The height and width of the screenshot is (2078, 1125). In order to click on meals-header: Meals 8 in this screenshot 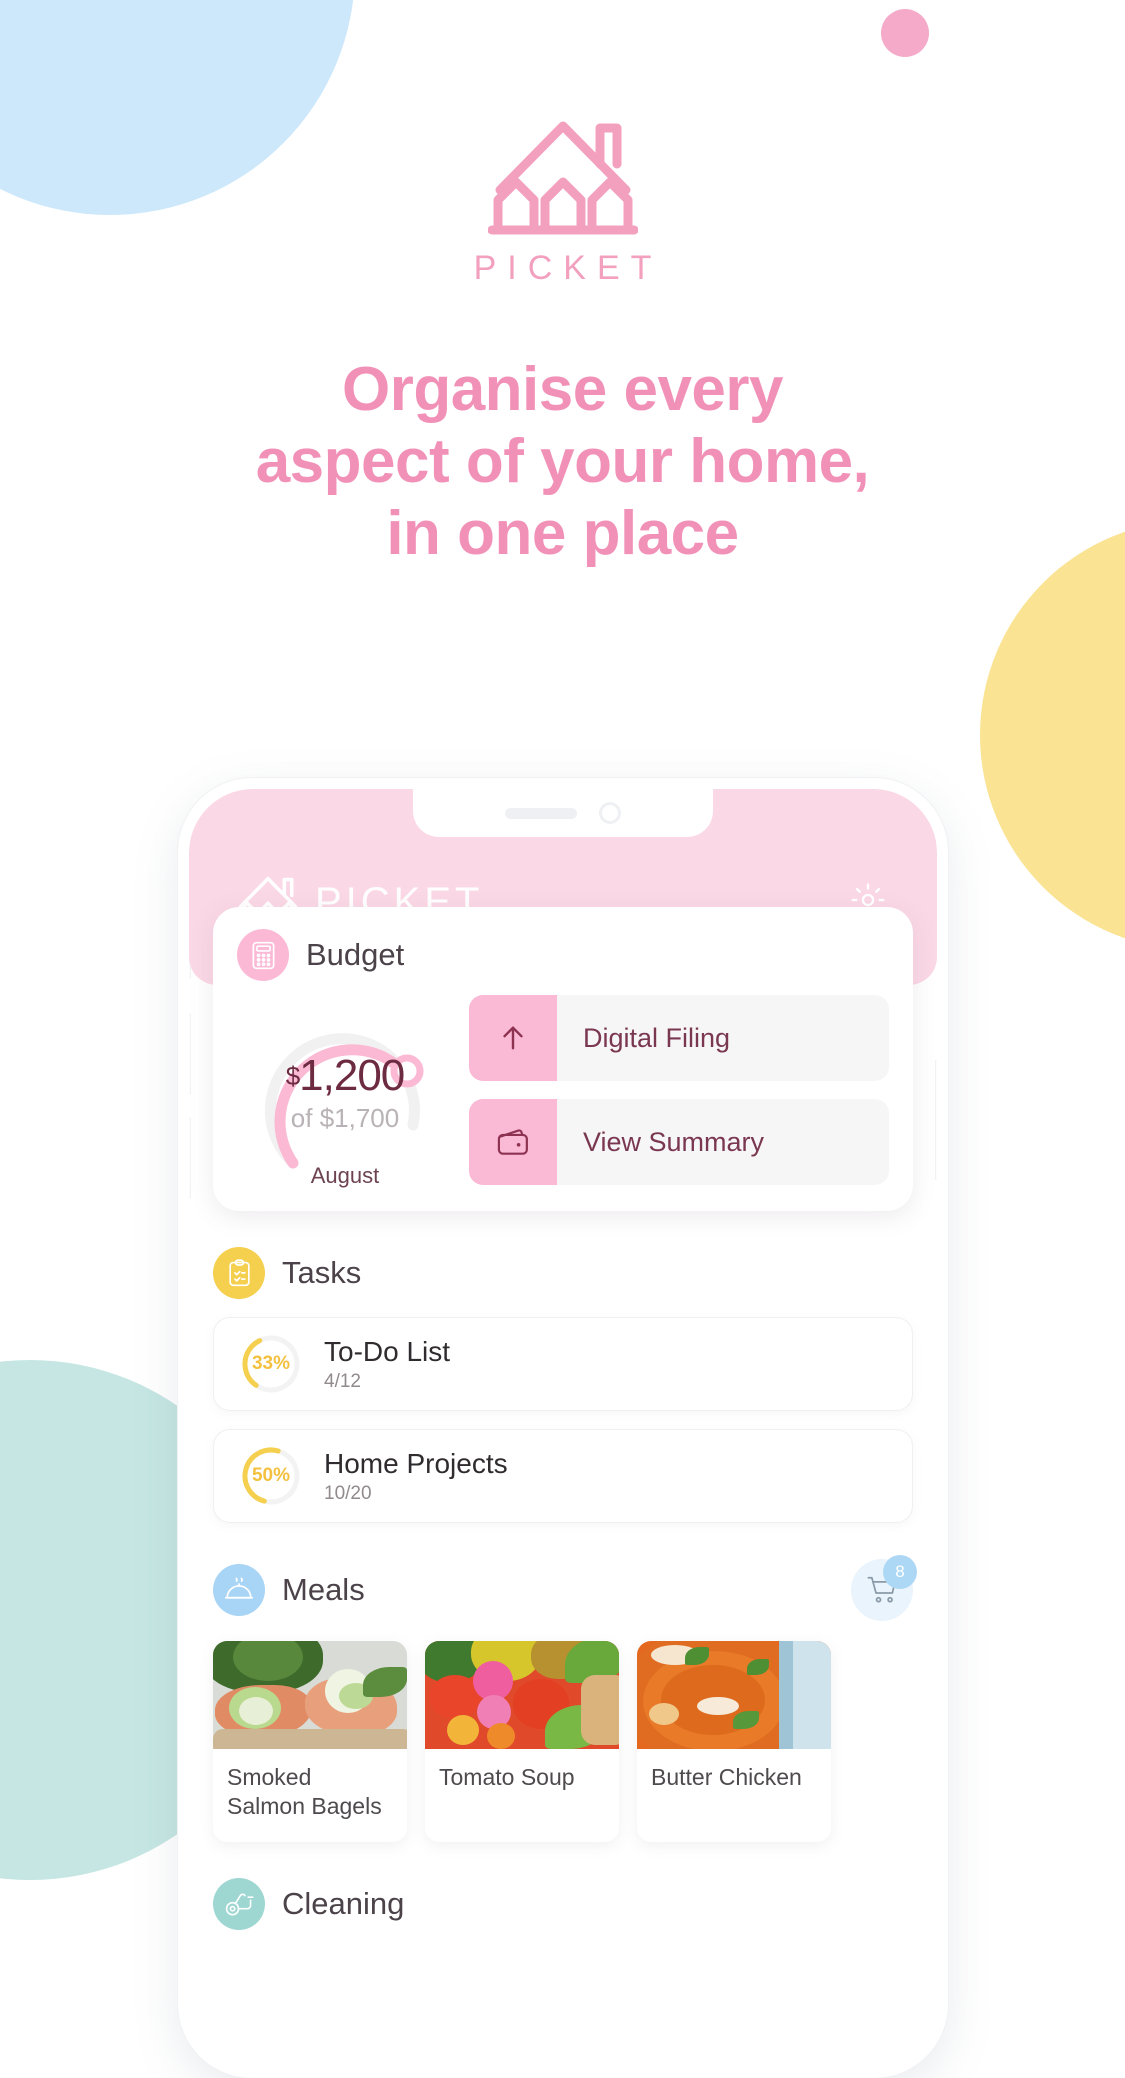, I will do `click(565, 1588)`.